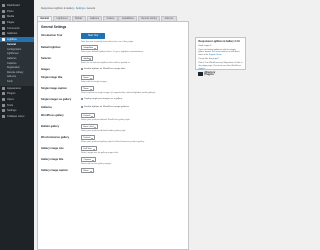 The image size is (320, 250). What do you see at coordinates (10, 99) in the screenshot?
I see `sidebar-item-label: Users` at bounding box center [10, 99].